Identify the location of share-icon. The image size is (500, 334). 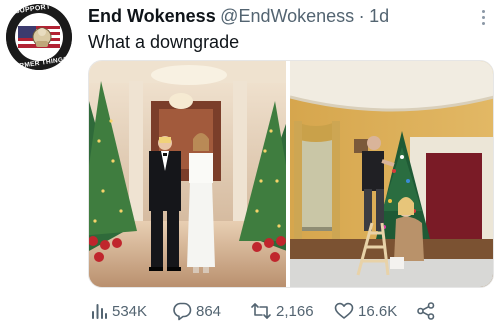
(426, 311).